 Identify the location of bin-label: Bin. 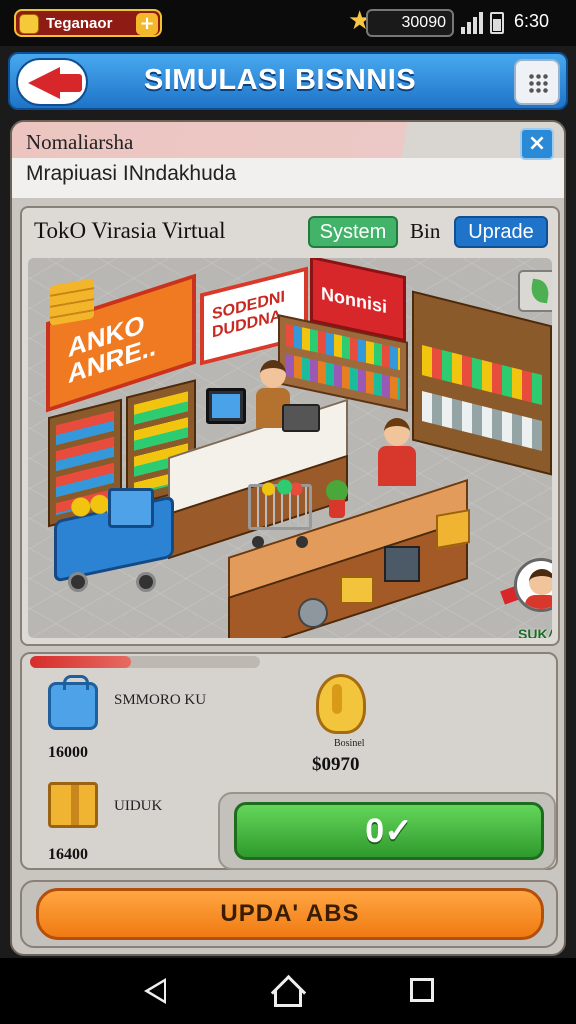
(425, 231).